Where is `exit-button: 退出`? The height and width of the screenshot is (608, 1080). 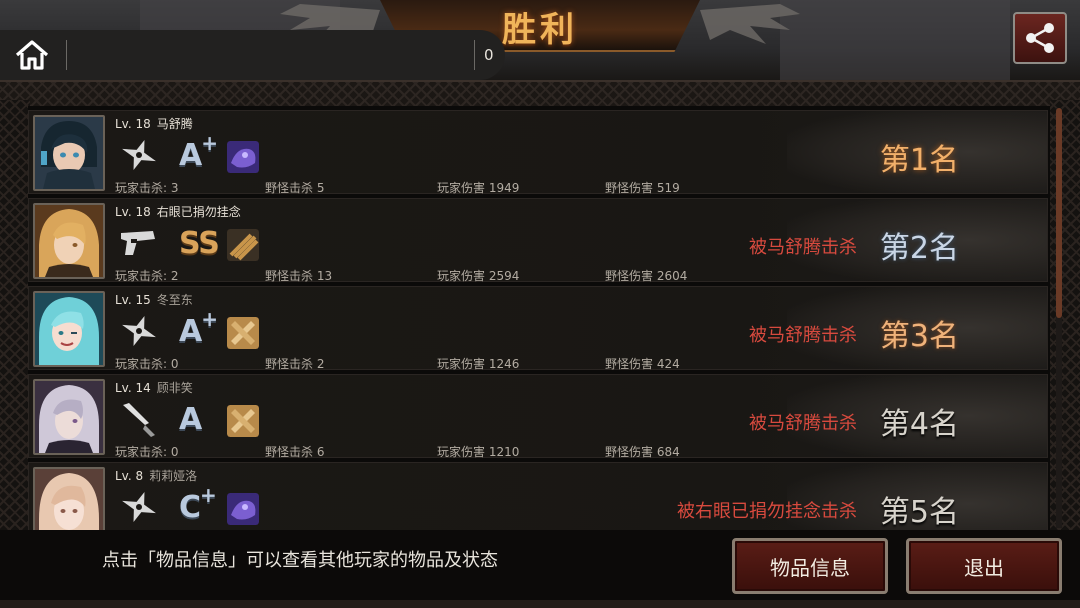
exit-button: 退出 is located at coordinates (984, 566).